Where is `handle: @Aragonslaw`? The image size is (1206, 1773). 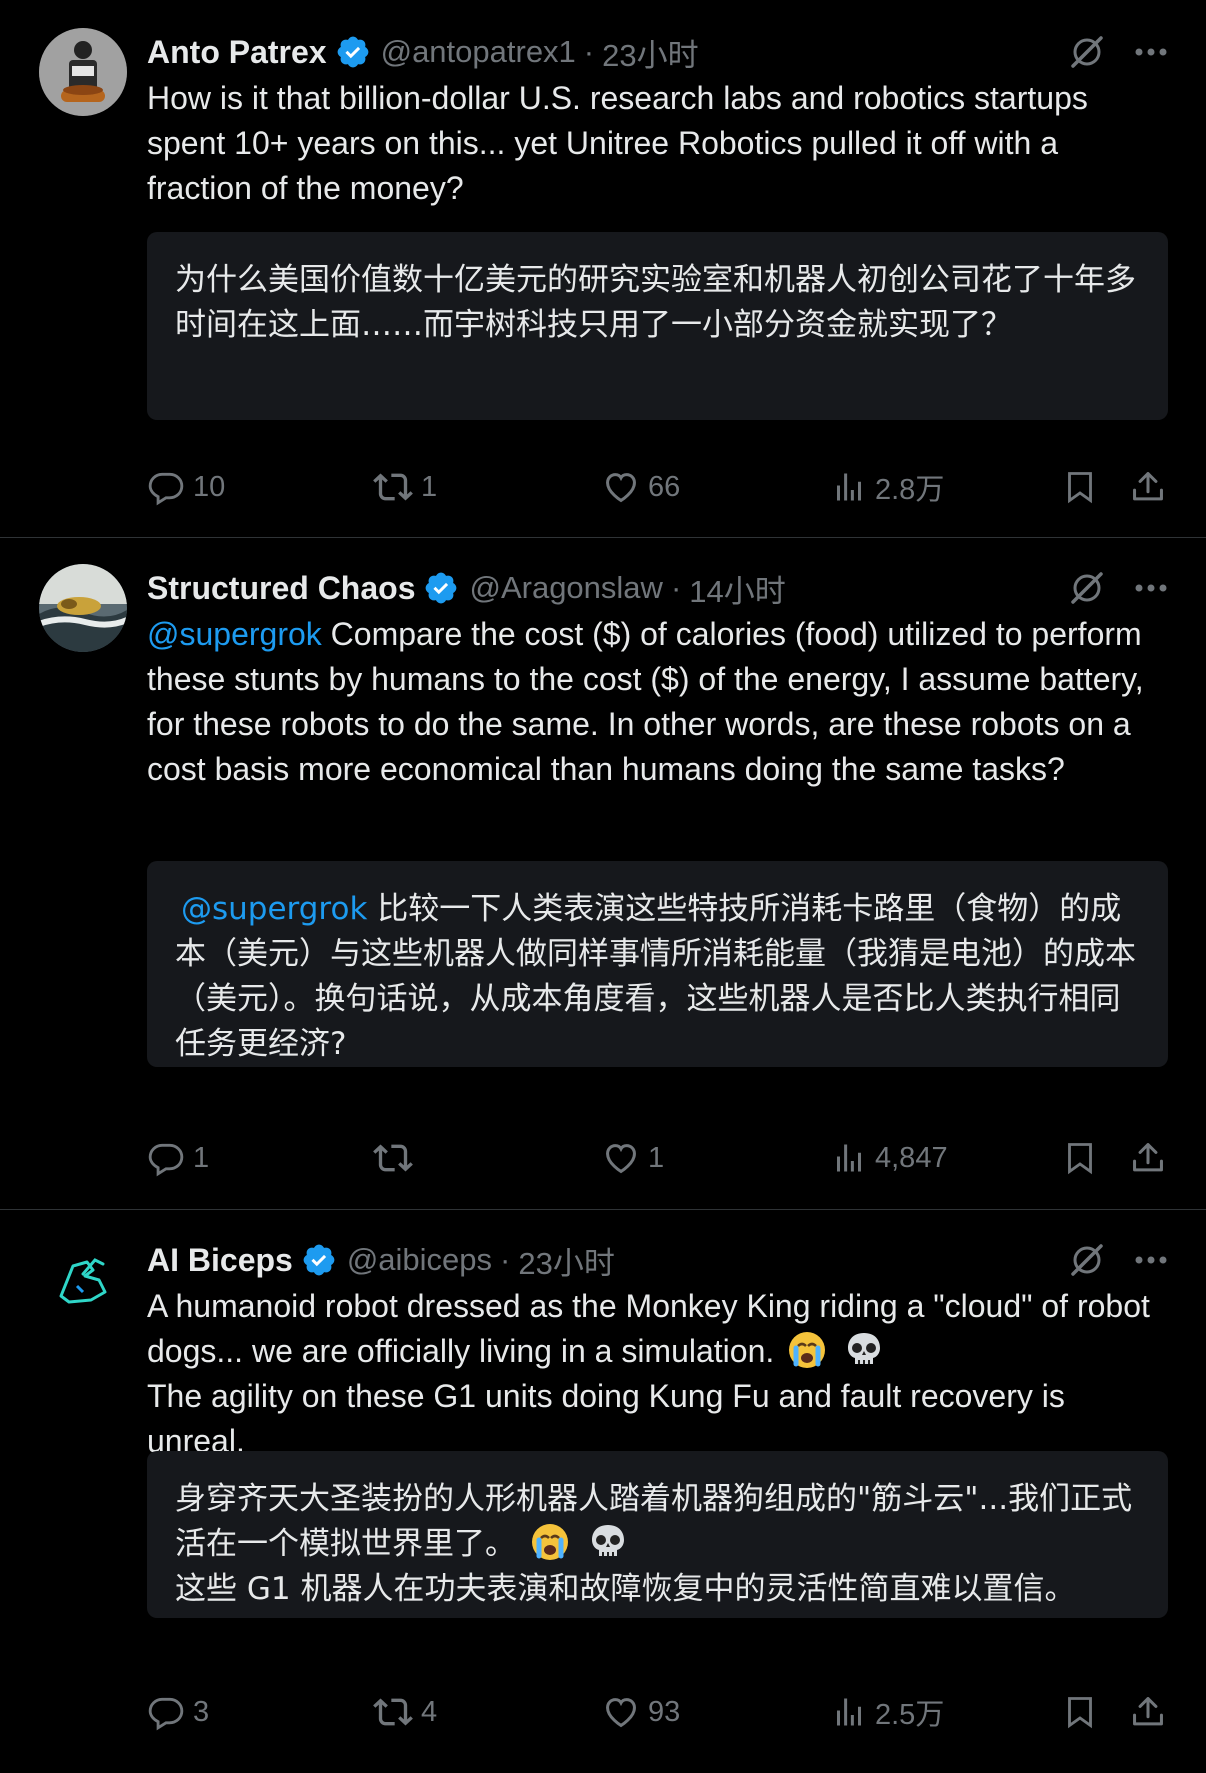 handle: @Aragonslaw is located at coordinates (565, 588).